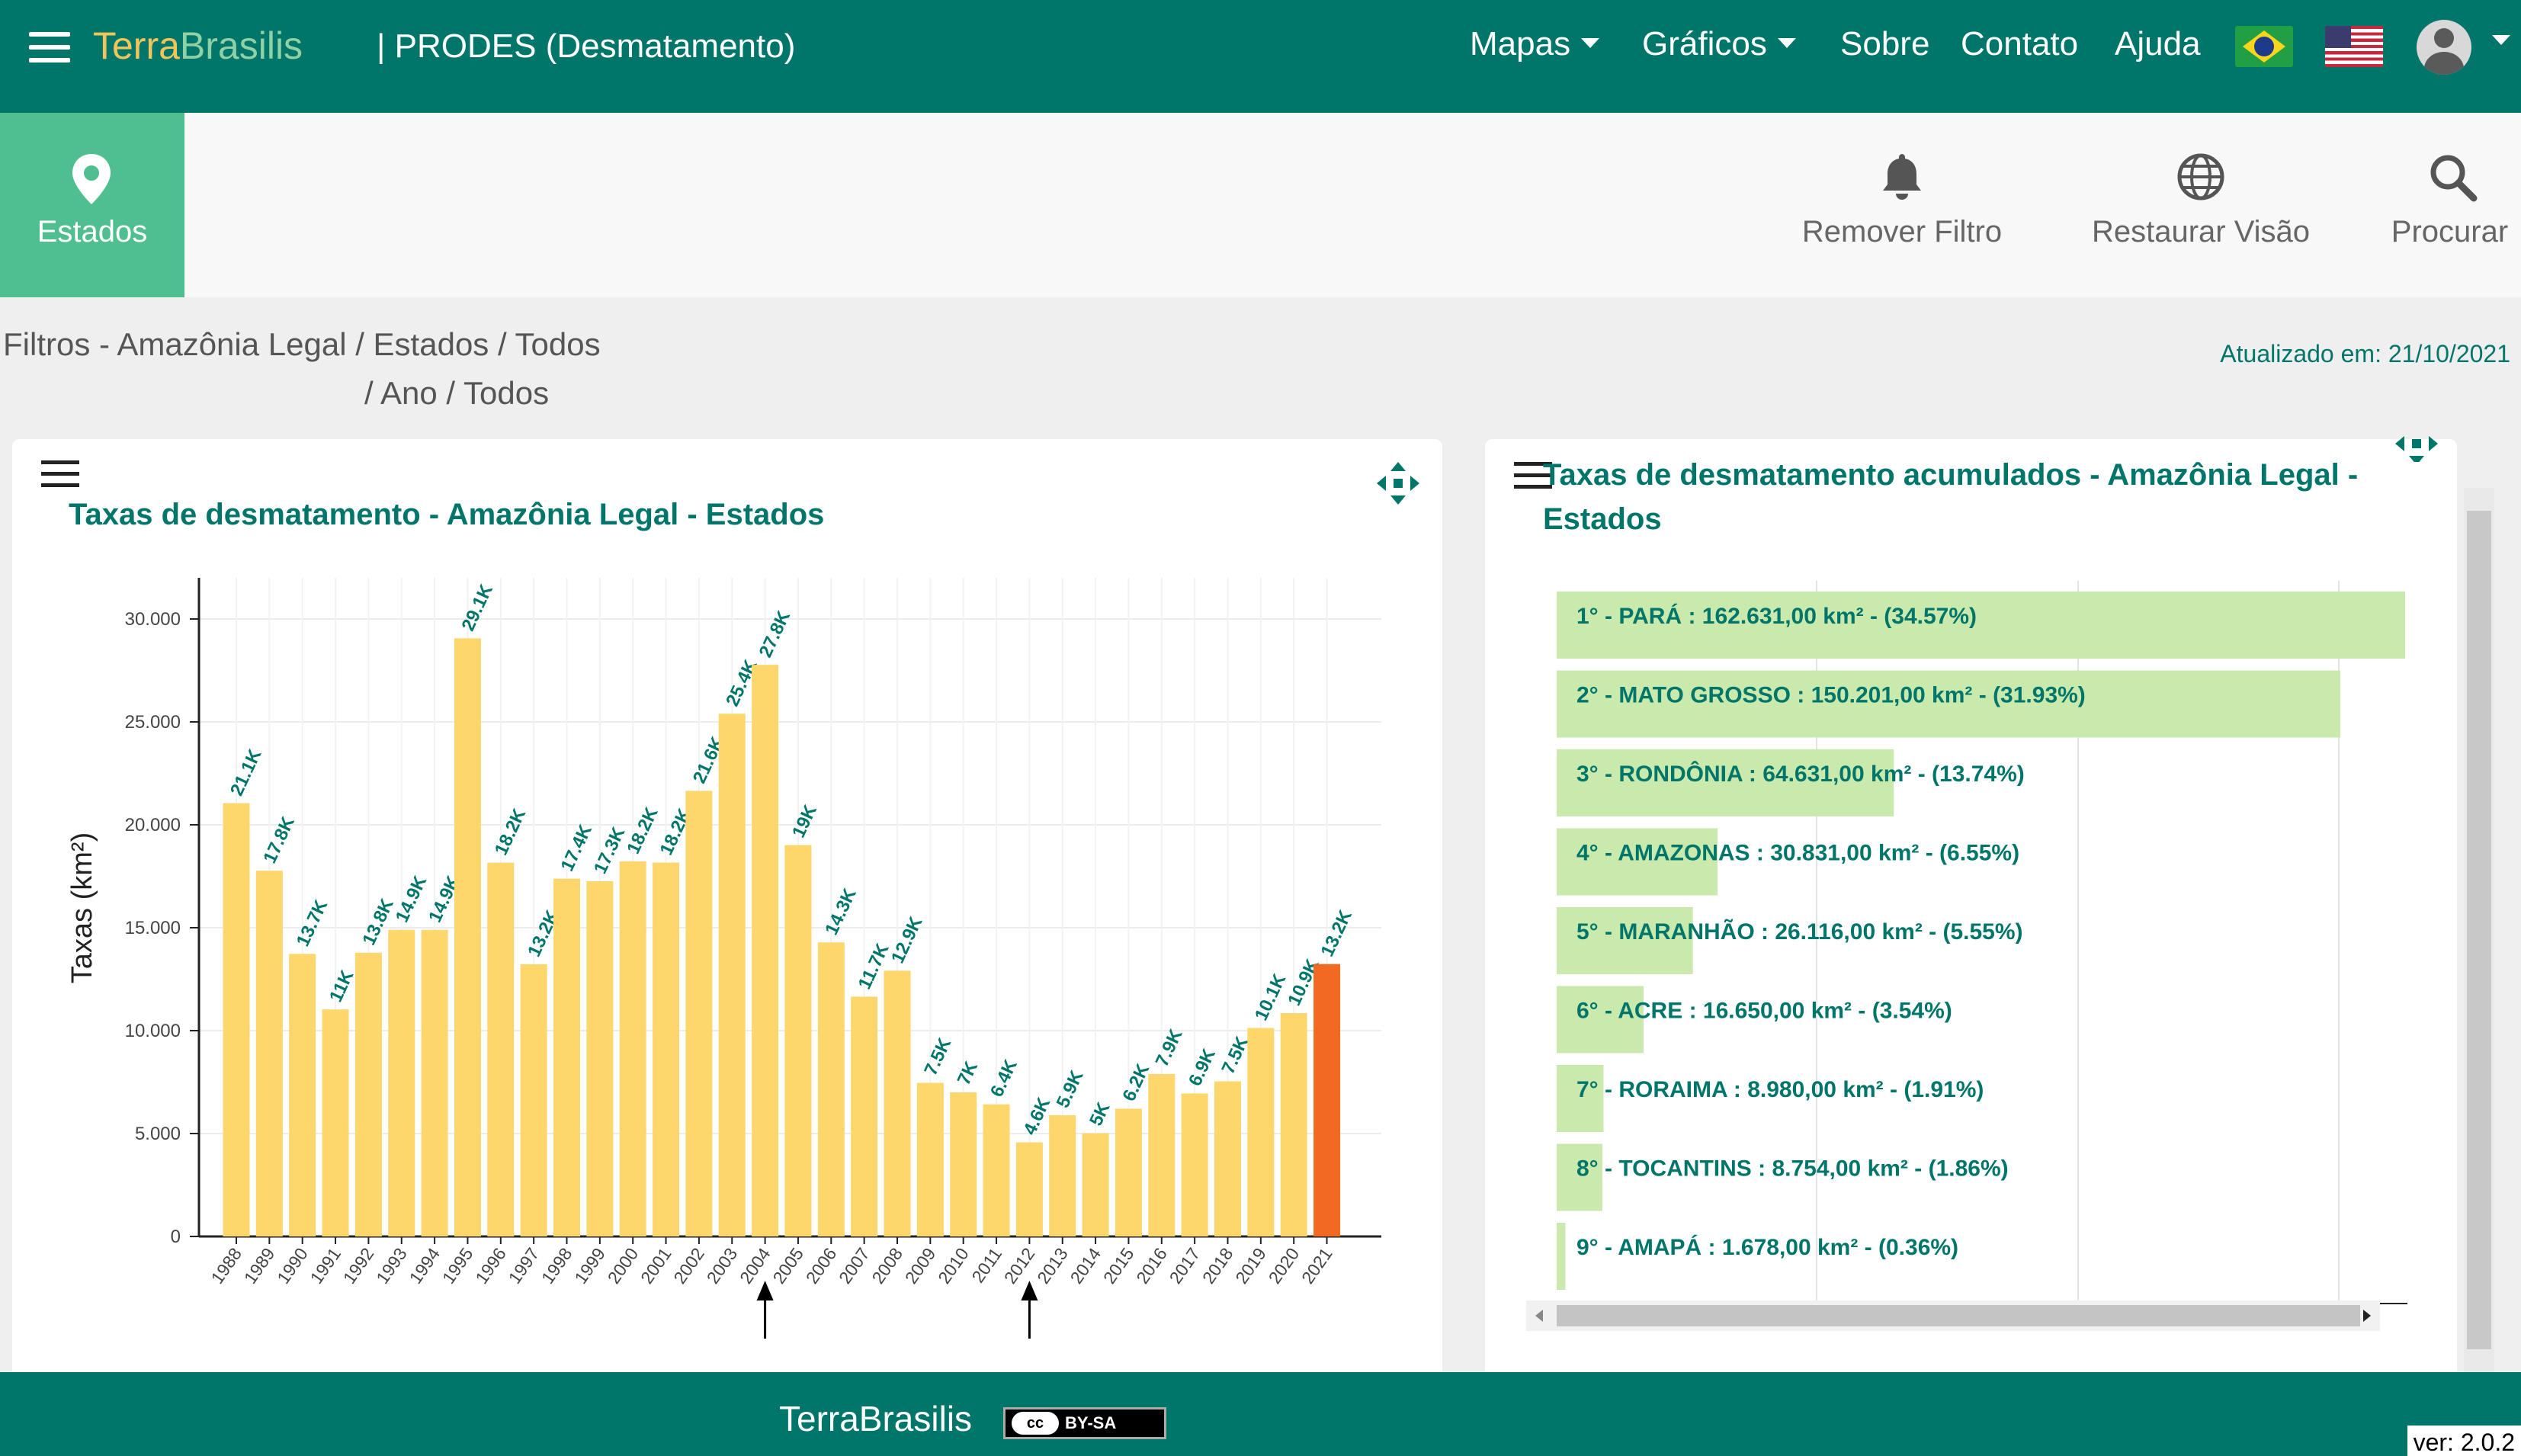 The width and height of the screenshot is (2521, 1456). I want to click on x-tick-label: 2006, so click(821, 1266).